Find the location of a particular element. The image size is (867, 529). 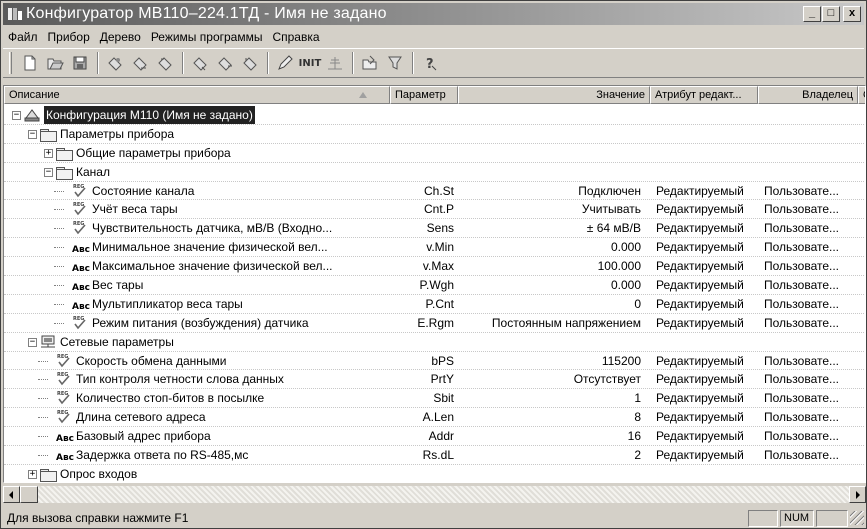

row-value: Учитывать is located at coordinates (552, 209).